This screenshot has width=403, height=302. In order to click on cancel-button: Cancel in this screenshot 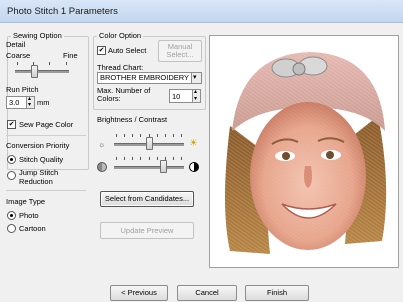, I will do `click(207, 293)`.